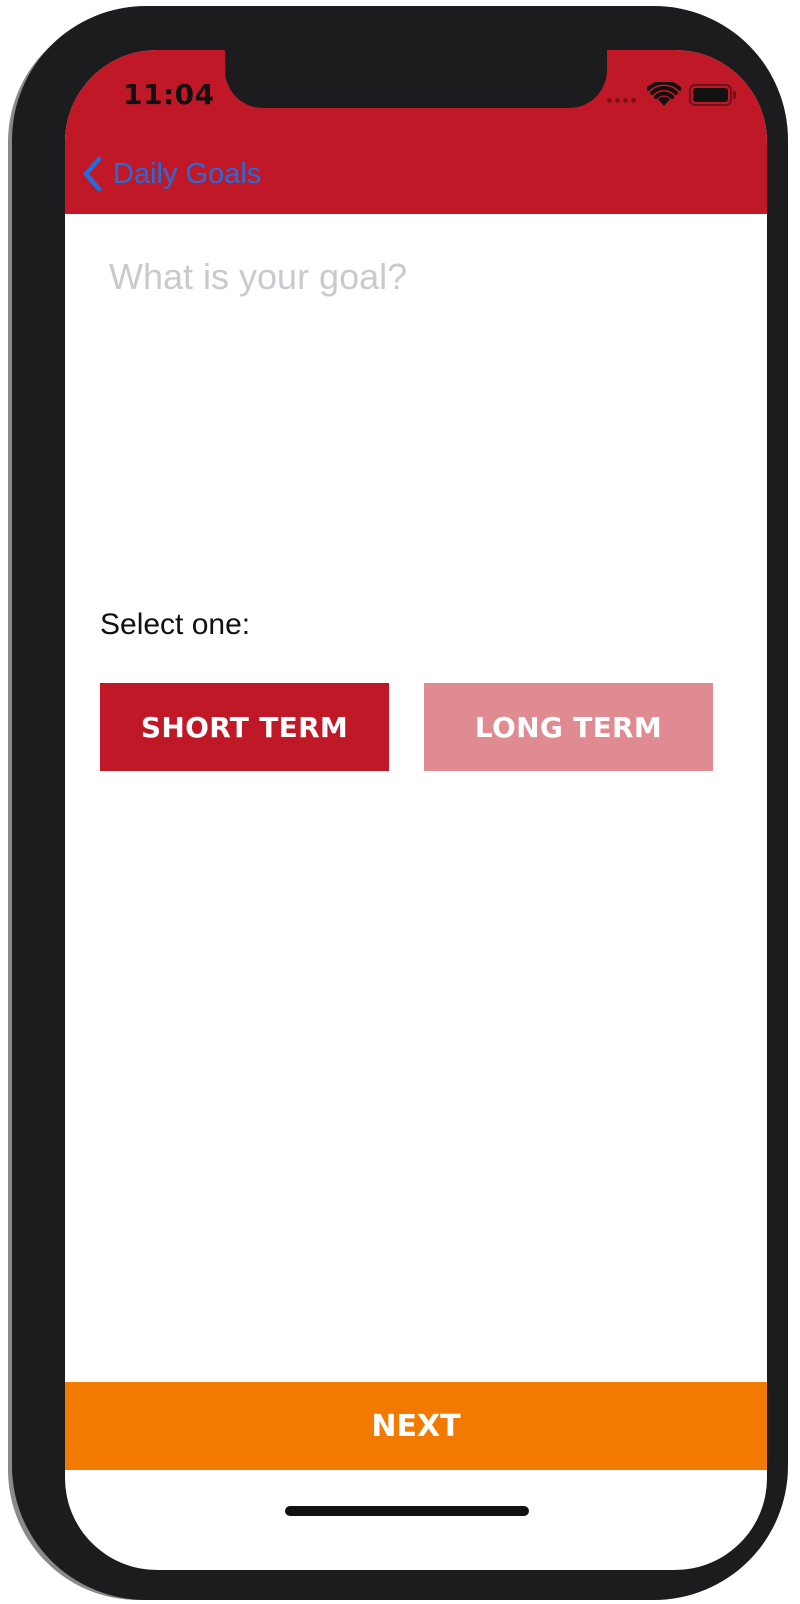 The height and width of the screenshot is (1604, 800). Describe the element at coordinates (92, 174) in the screenshot. I see `chevron-left-icon` at that location.